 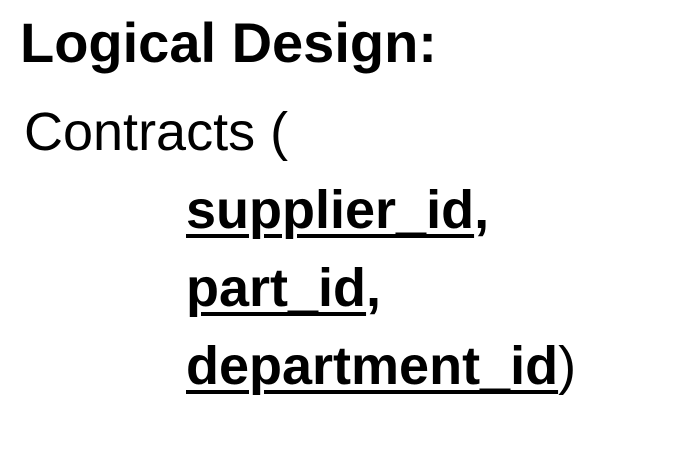 What do you see at coordinates (228, 42) in the screenshot?
I see `page-title: Logical Design:` at bounding box center [228, 42].